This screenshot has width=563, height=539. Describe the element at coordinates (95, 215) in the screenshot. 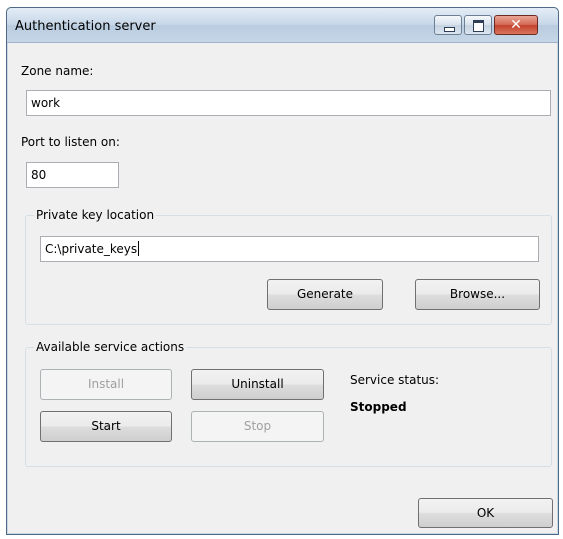

I see `private-key-group-label: Private key location` at that location.